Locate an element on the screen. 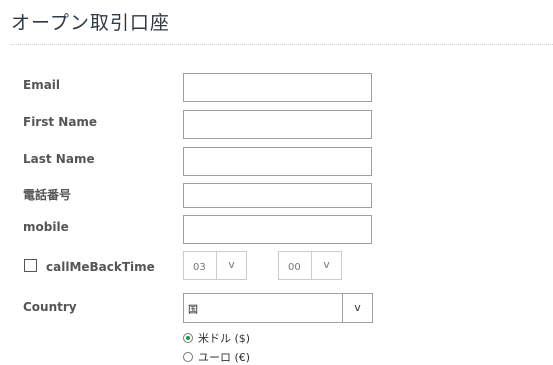  last-name-field is located at coordinates (277, 161).